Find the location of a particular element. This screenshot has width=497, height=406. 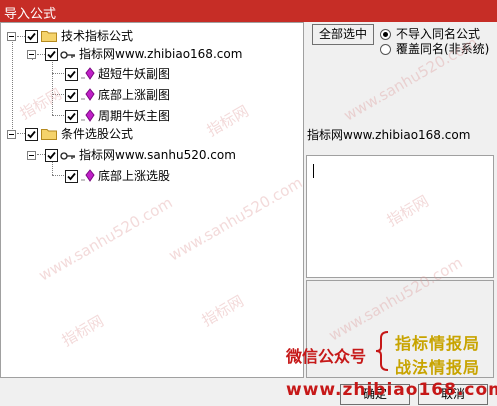

tree-item: 超短牛妖副图 is located at coordinates (101, 74).